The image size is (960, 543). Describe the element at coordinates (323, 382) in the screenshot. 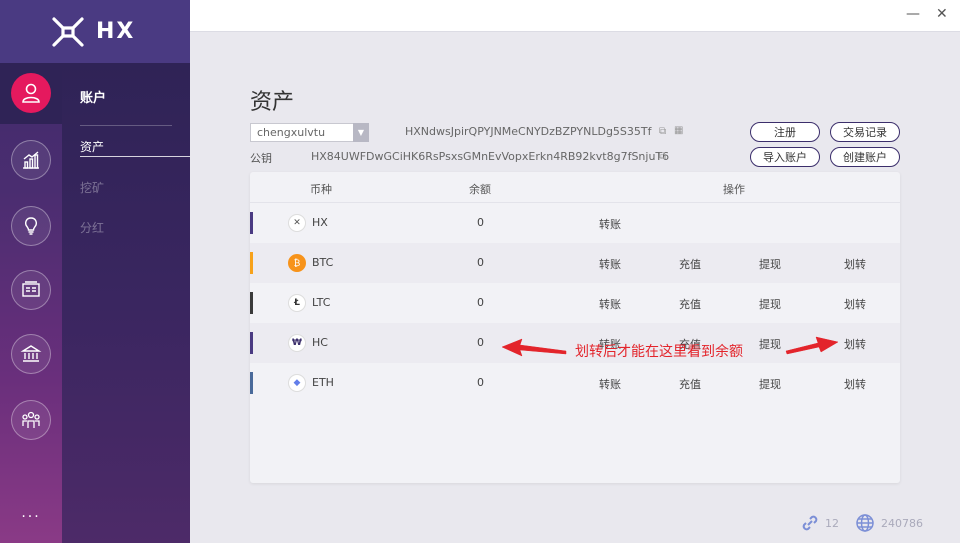

I see `coin-name: ETH` at that location.